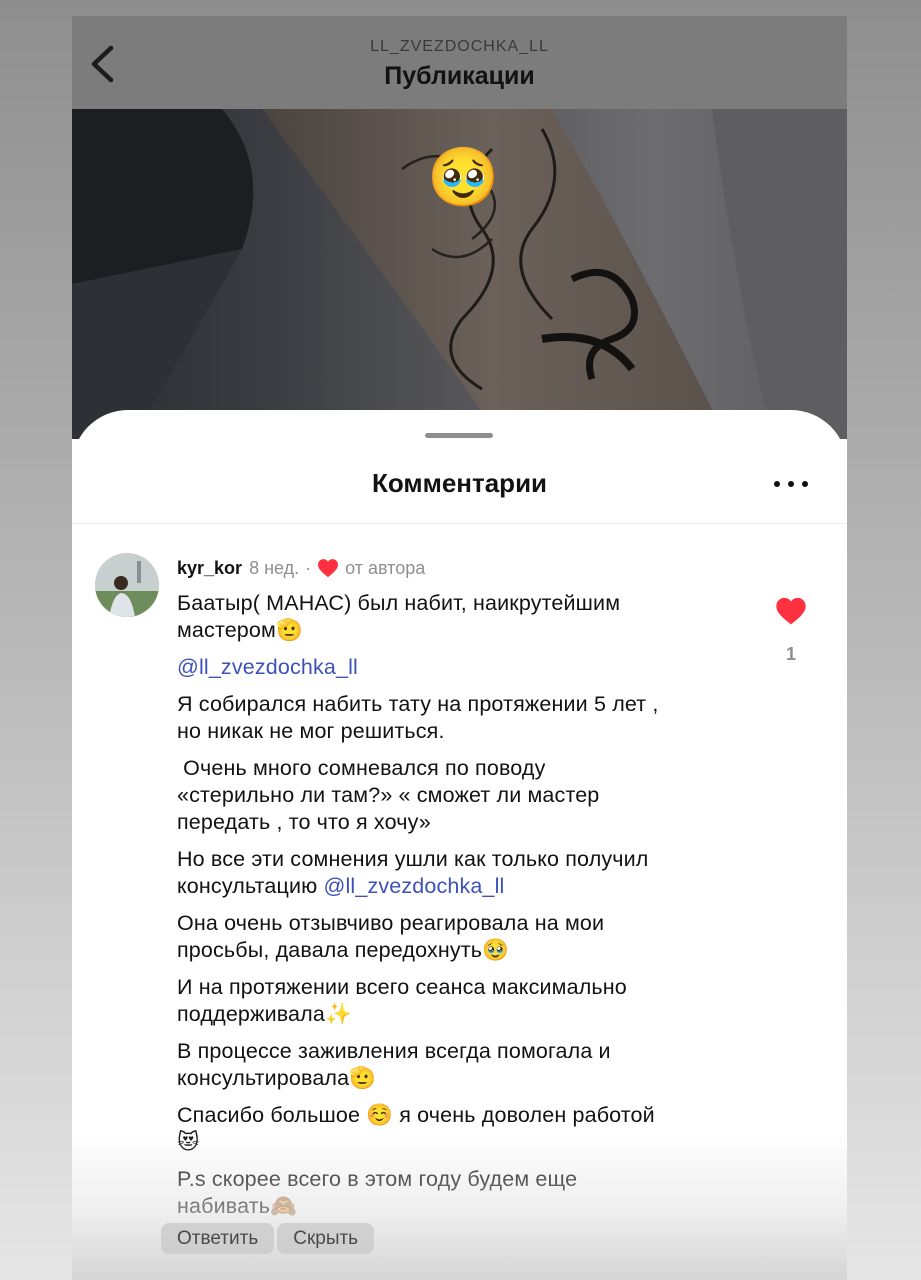 This screenshot has height=1280, width=921. I want to click on avatar, so click(127, 585).